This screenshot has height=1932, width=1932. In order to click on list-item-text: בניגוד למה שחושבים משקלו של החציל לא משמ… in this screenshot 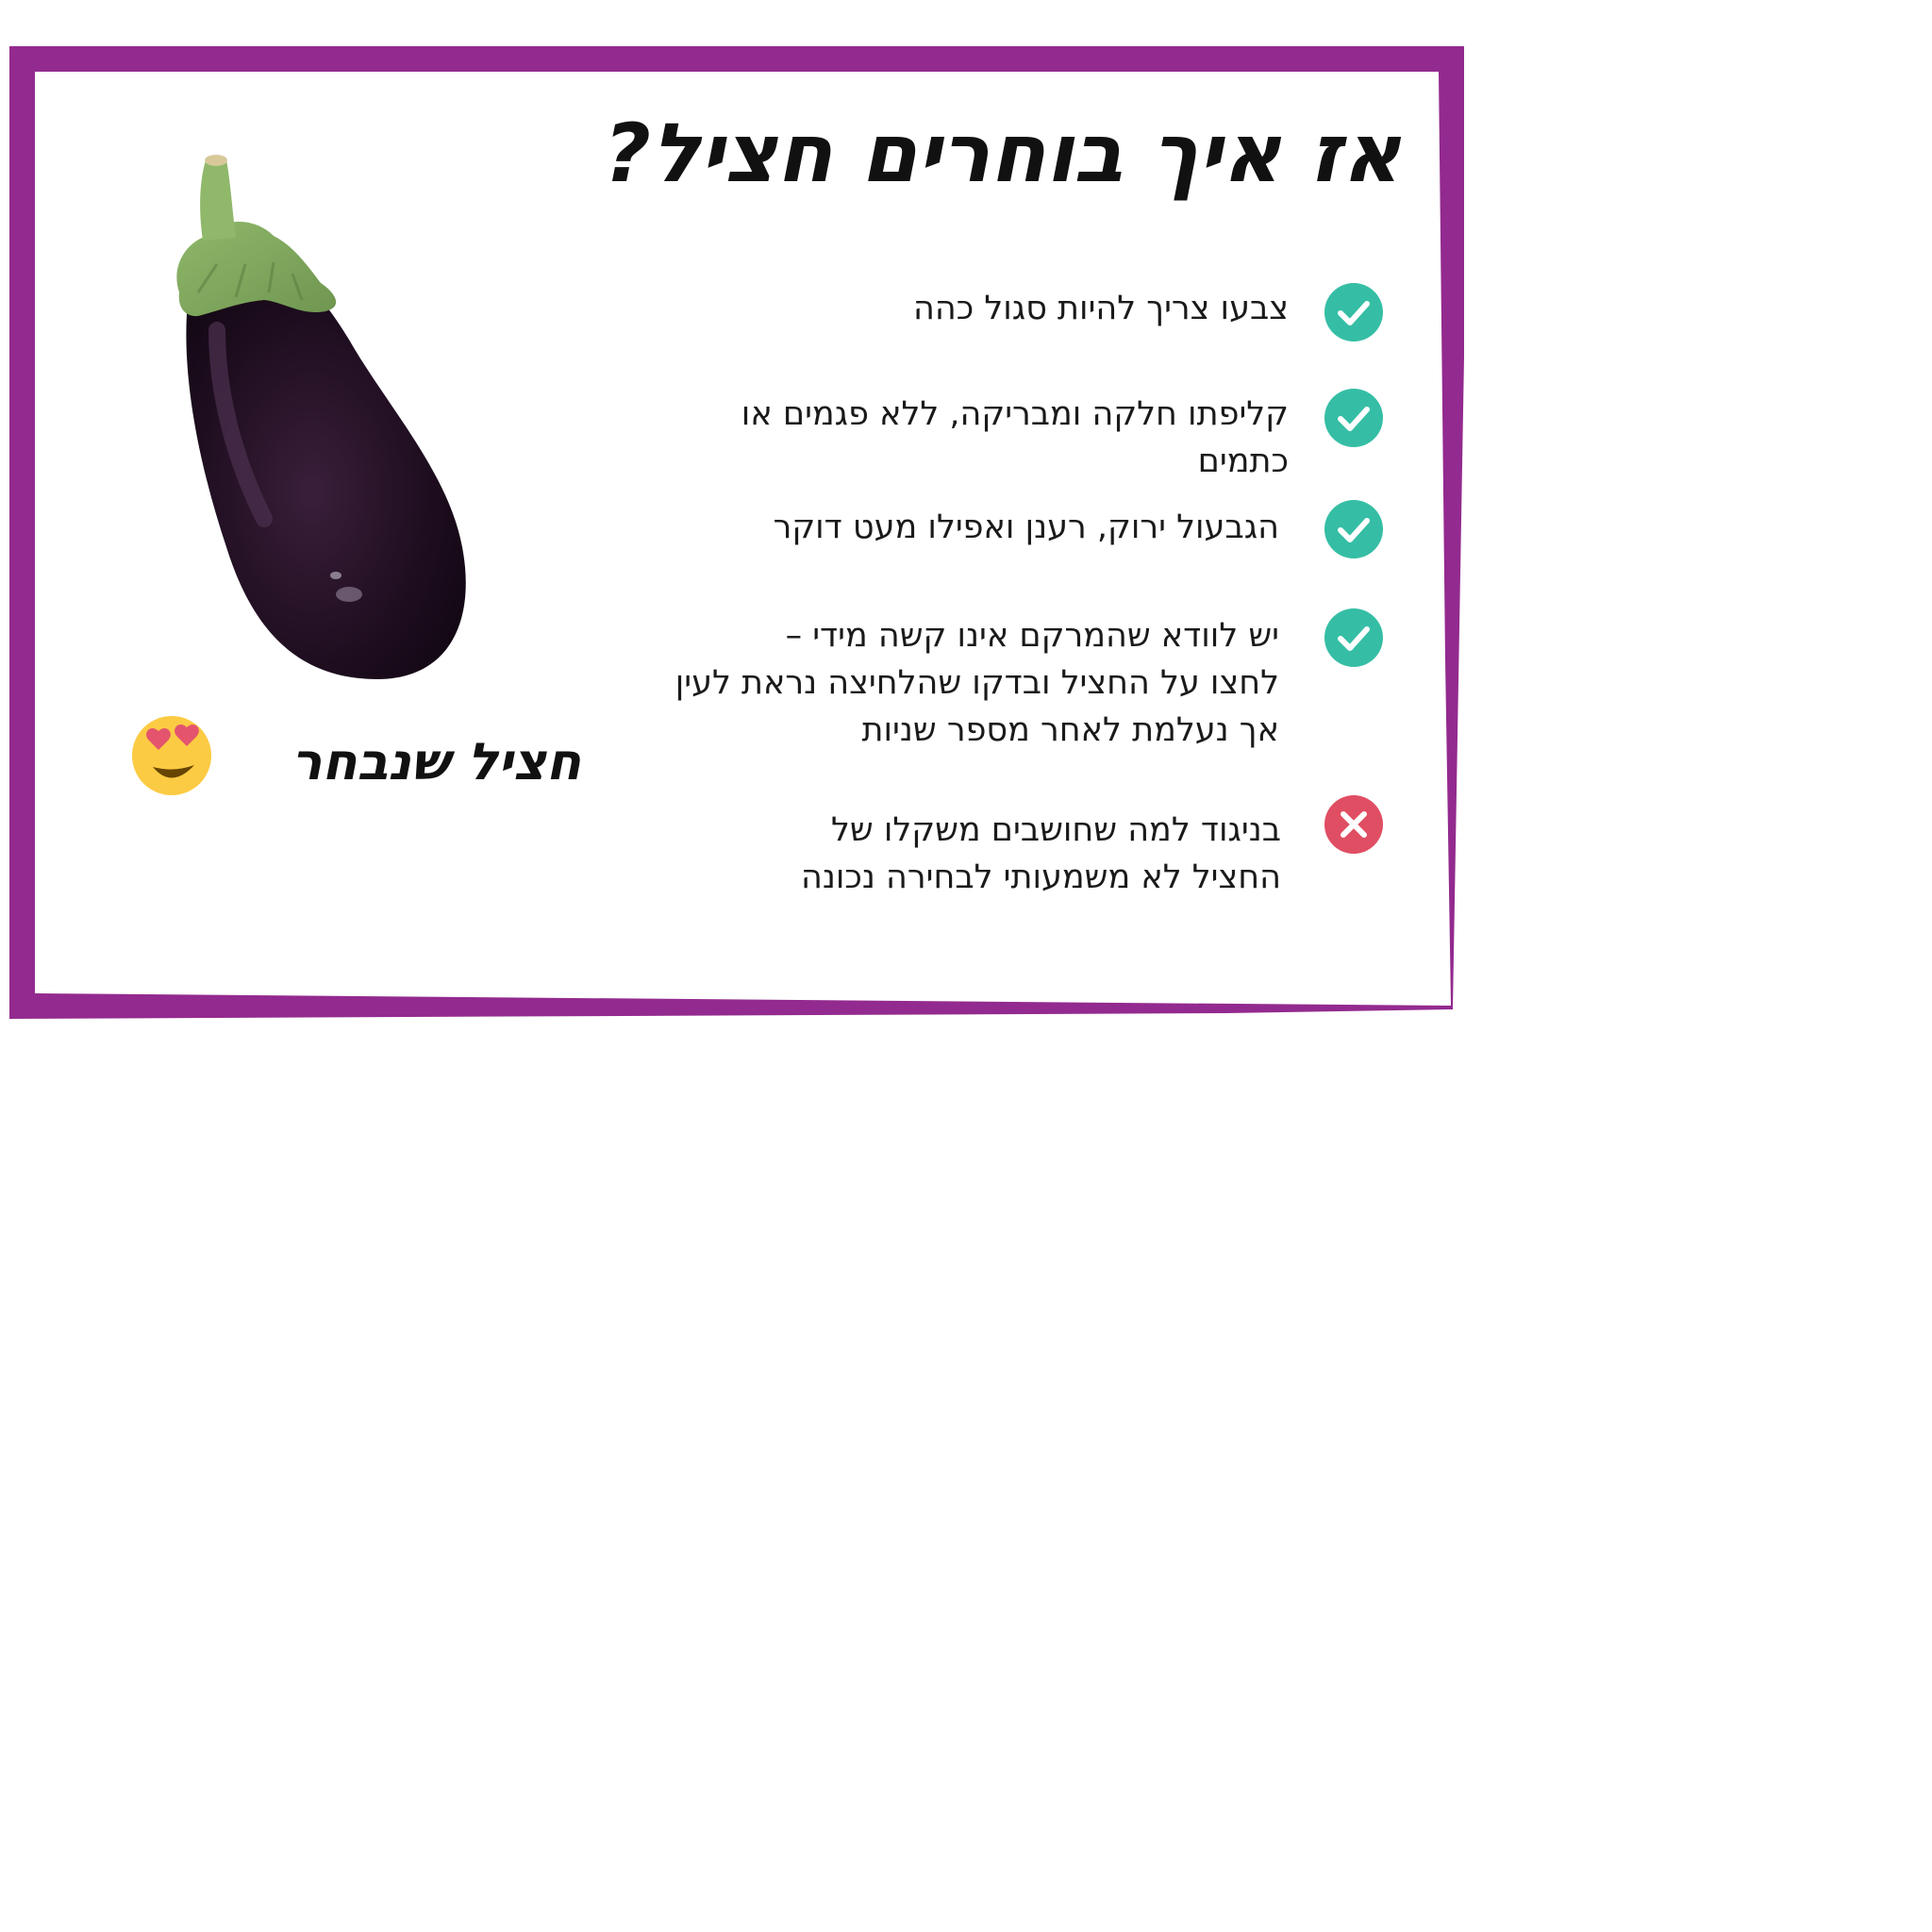, I will do `click(942, 854)`.